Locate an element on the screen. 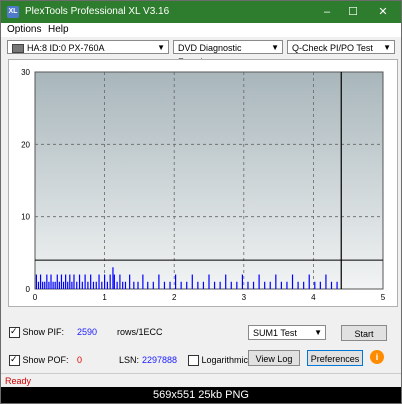 The image size is (402, 404). title-bar: XL PlexTools Professional XL V3.16 – ☐ ✕ is located at coordinates (201, 12).